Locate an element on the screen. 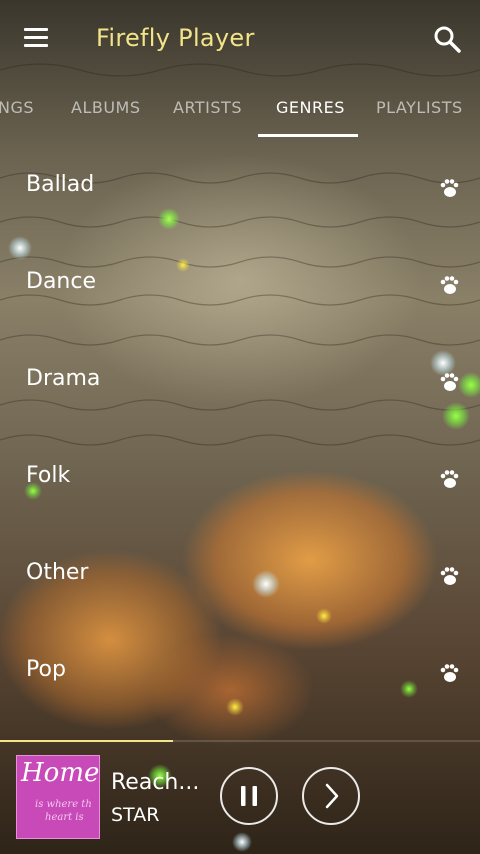 The image size is (480, 854). tab-albums: ALBUMS is located at coordinates (106, 107).